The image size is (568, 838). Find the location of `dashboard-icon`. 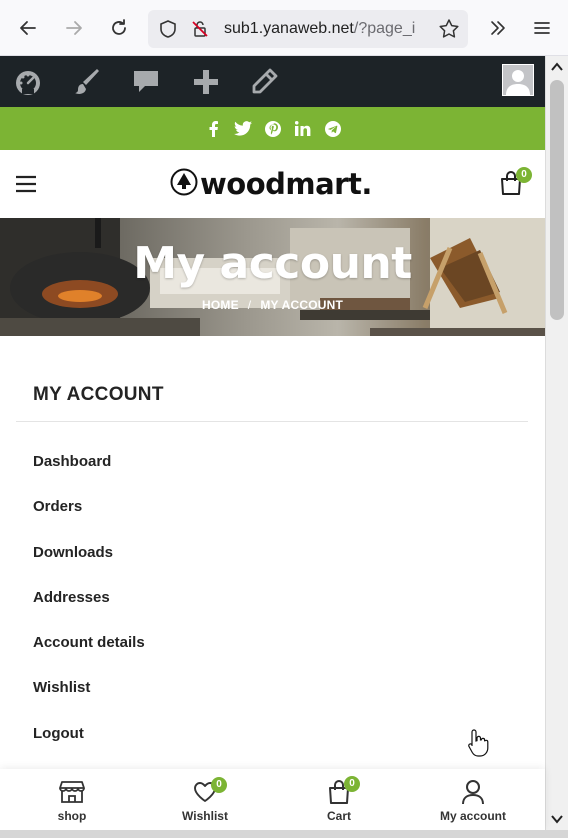

dashboard-icon is located at coordinates (28, 82).